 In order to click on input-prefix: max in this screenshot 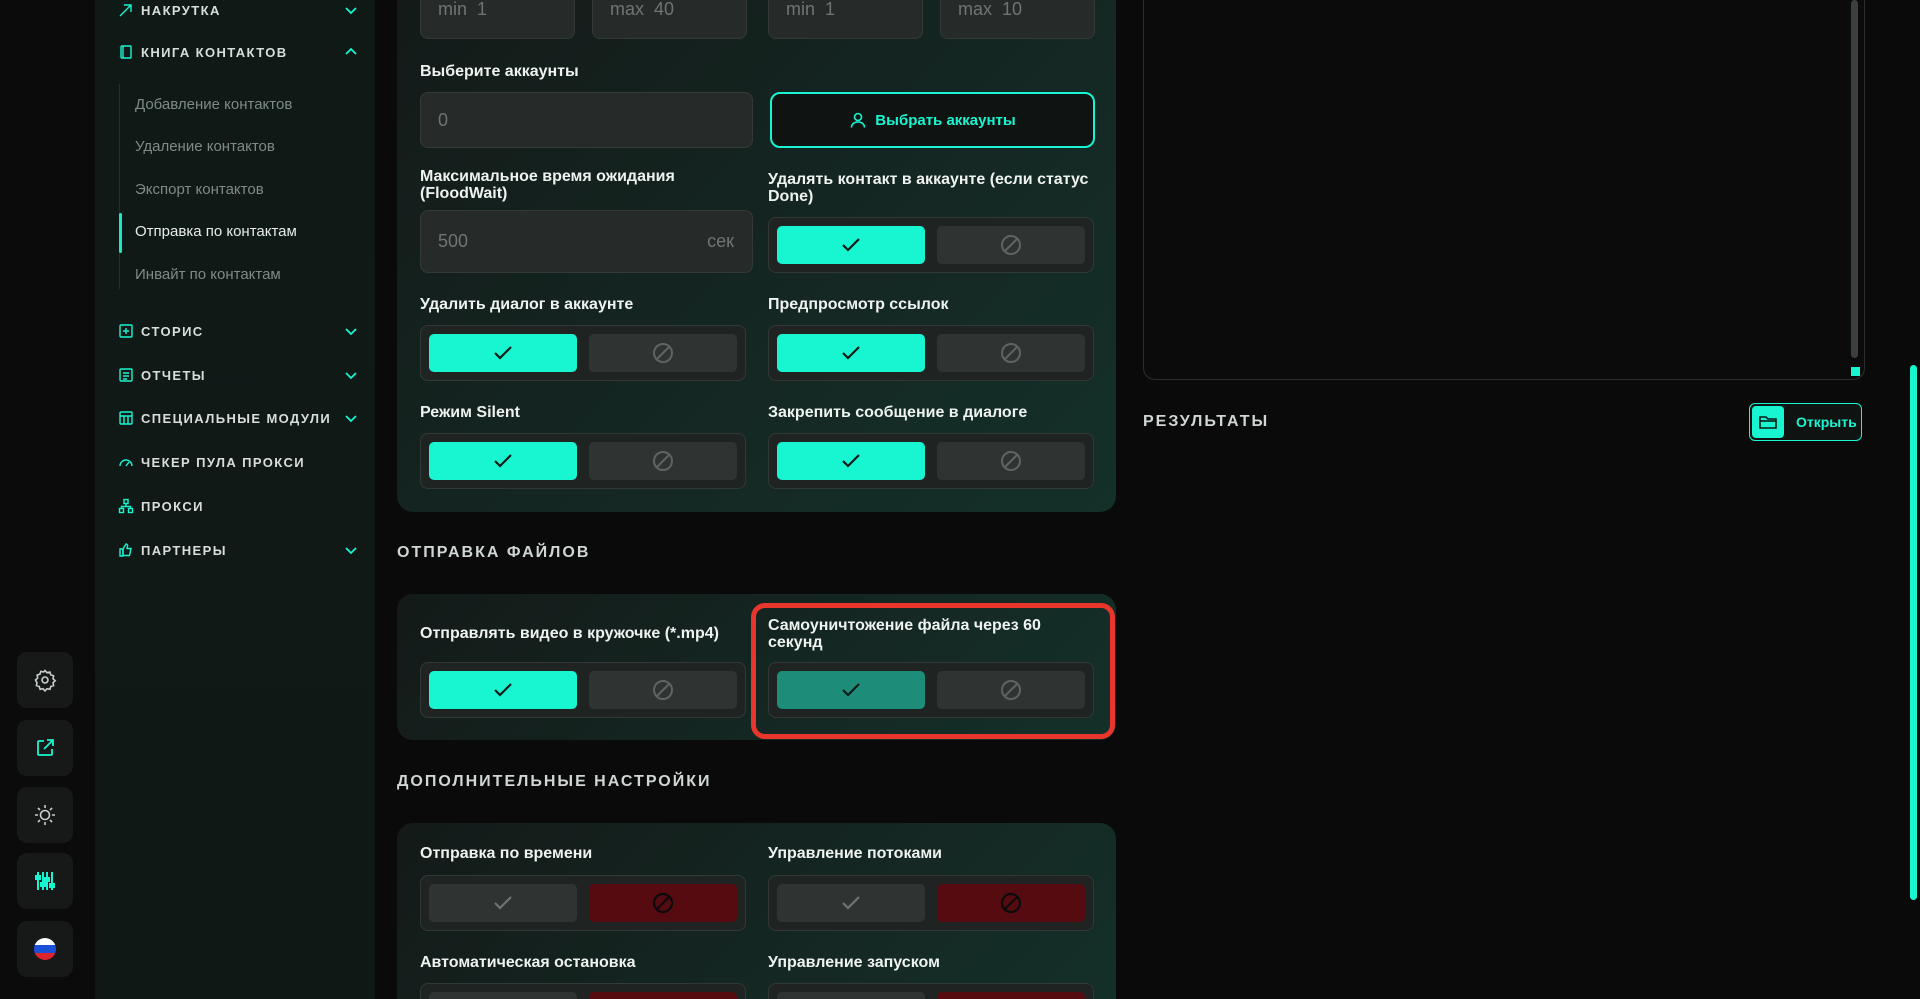, I will do `click(975, 9)`.